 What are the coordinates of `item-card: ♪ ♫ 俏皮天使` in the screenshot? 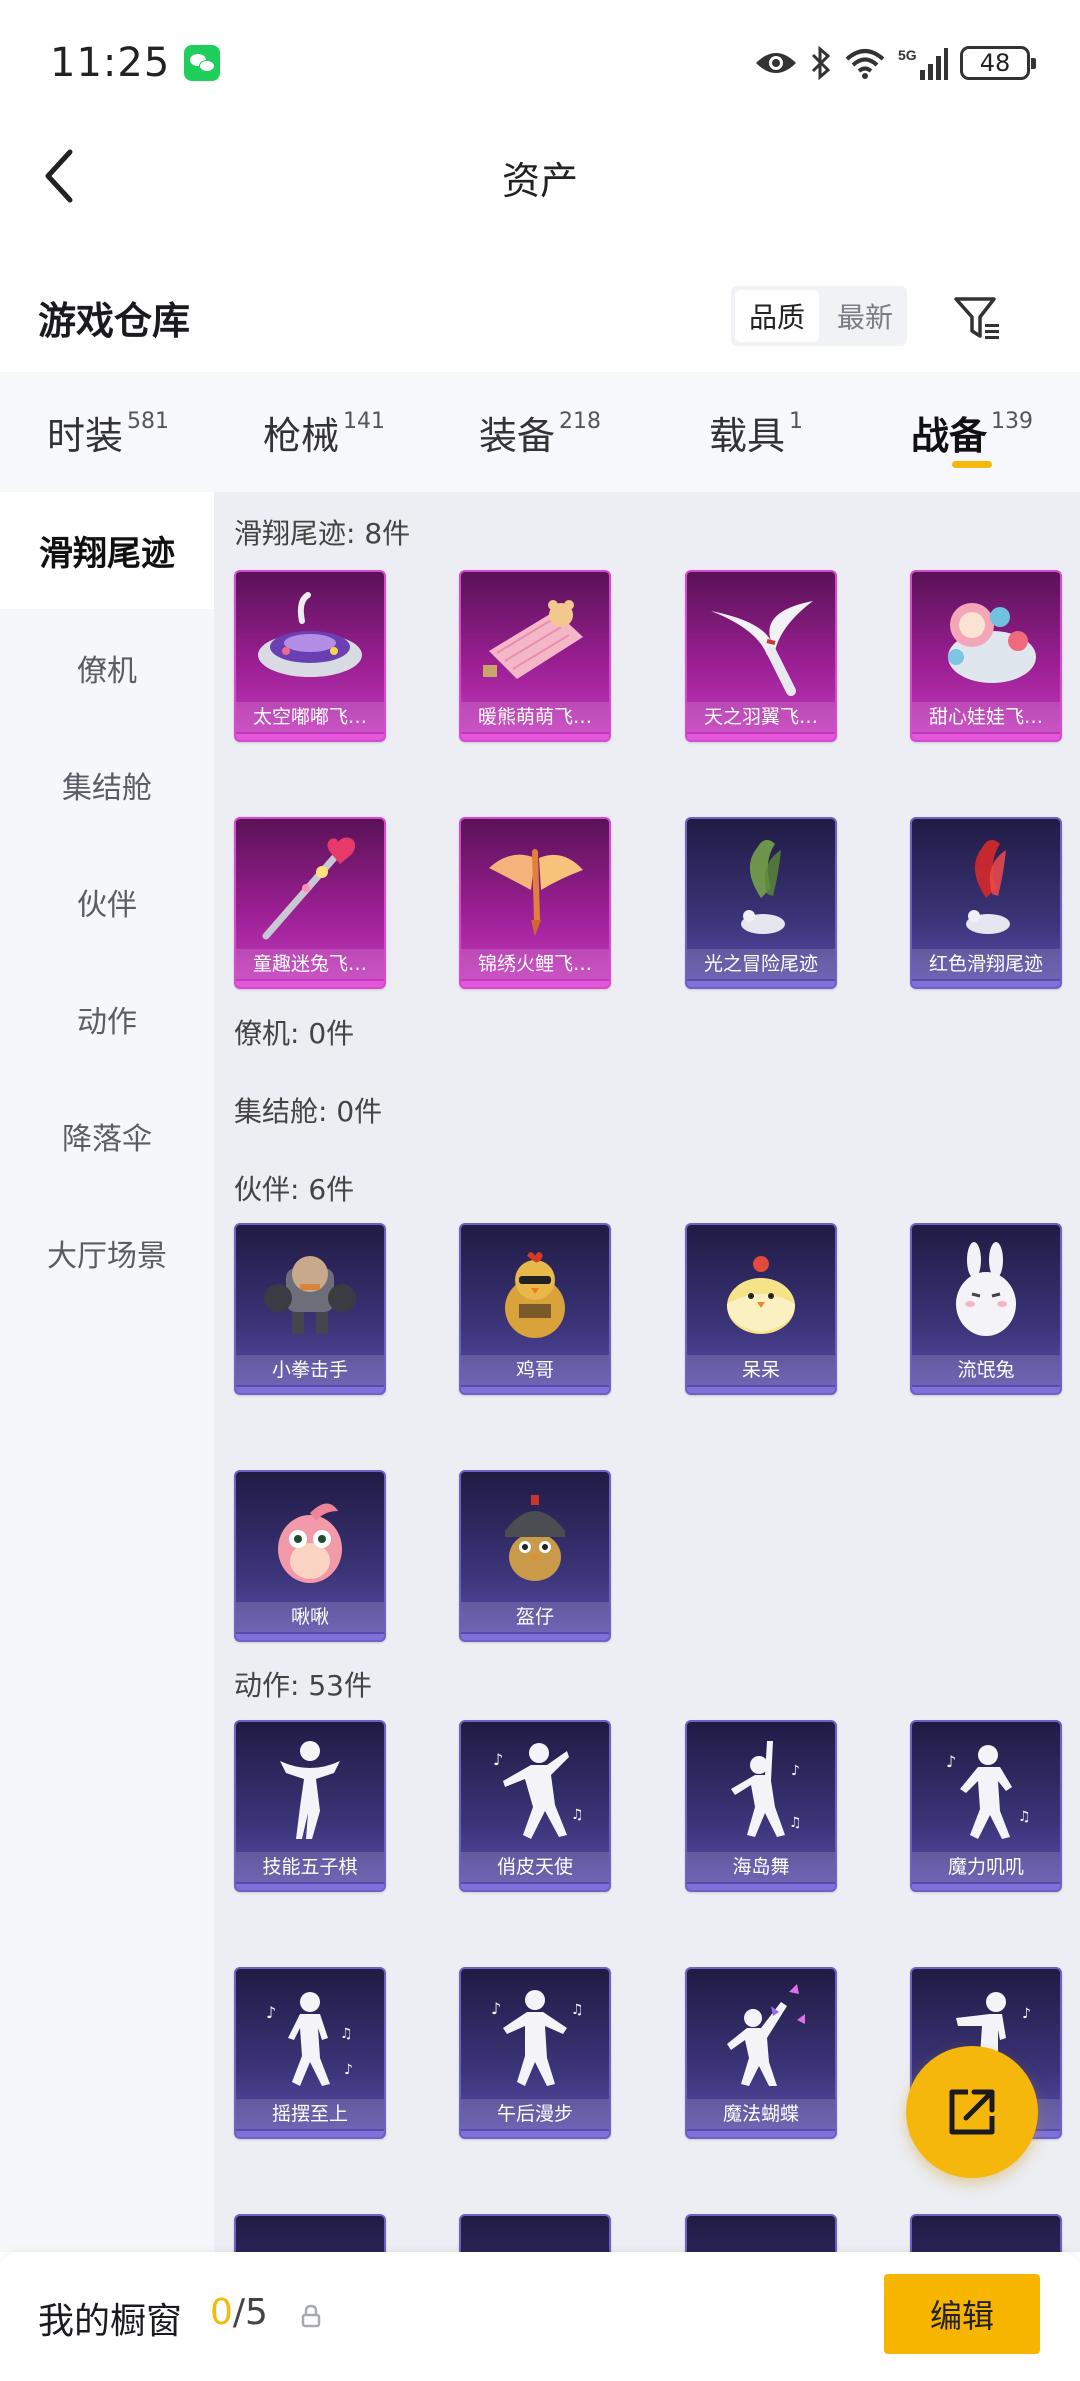 It's located at (535, 1806).